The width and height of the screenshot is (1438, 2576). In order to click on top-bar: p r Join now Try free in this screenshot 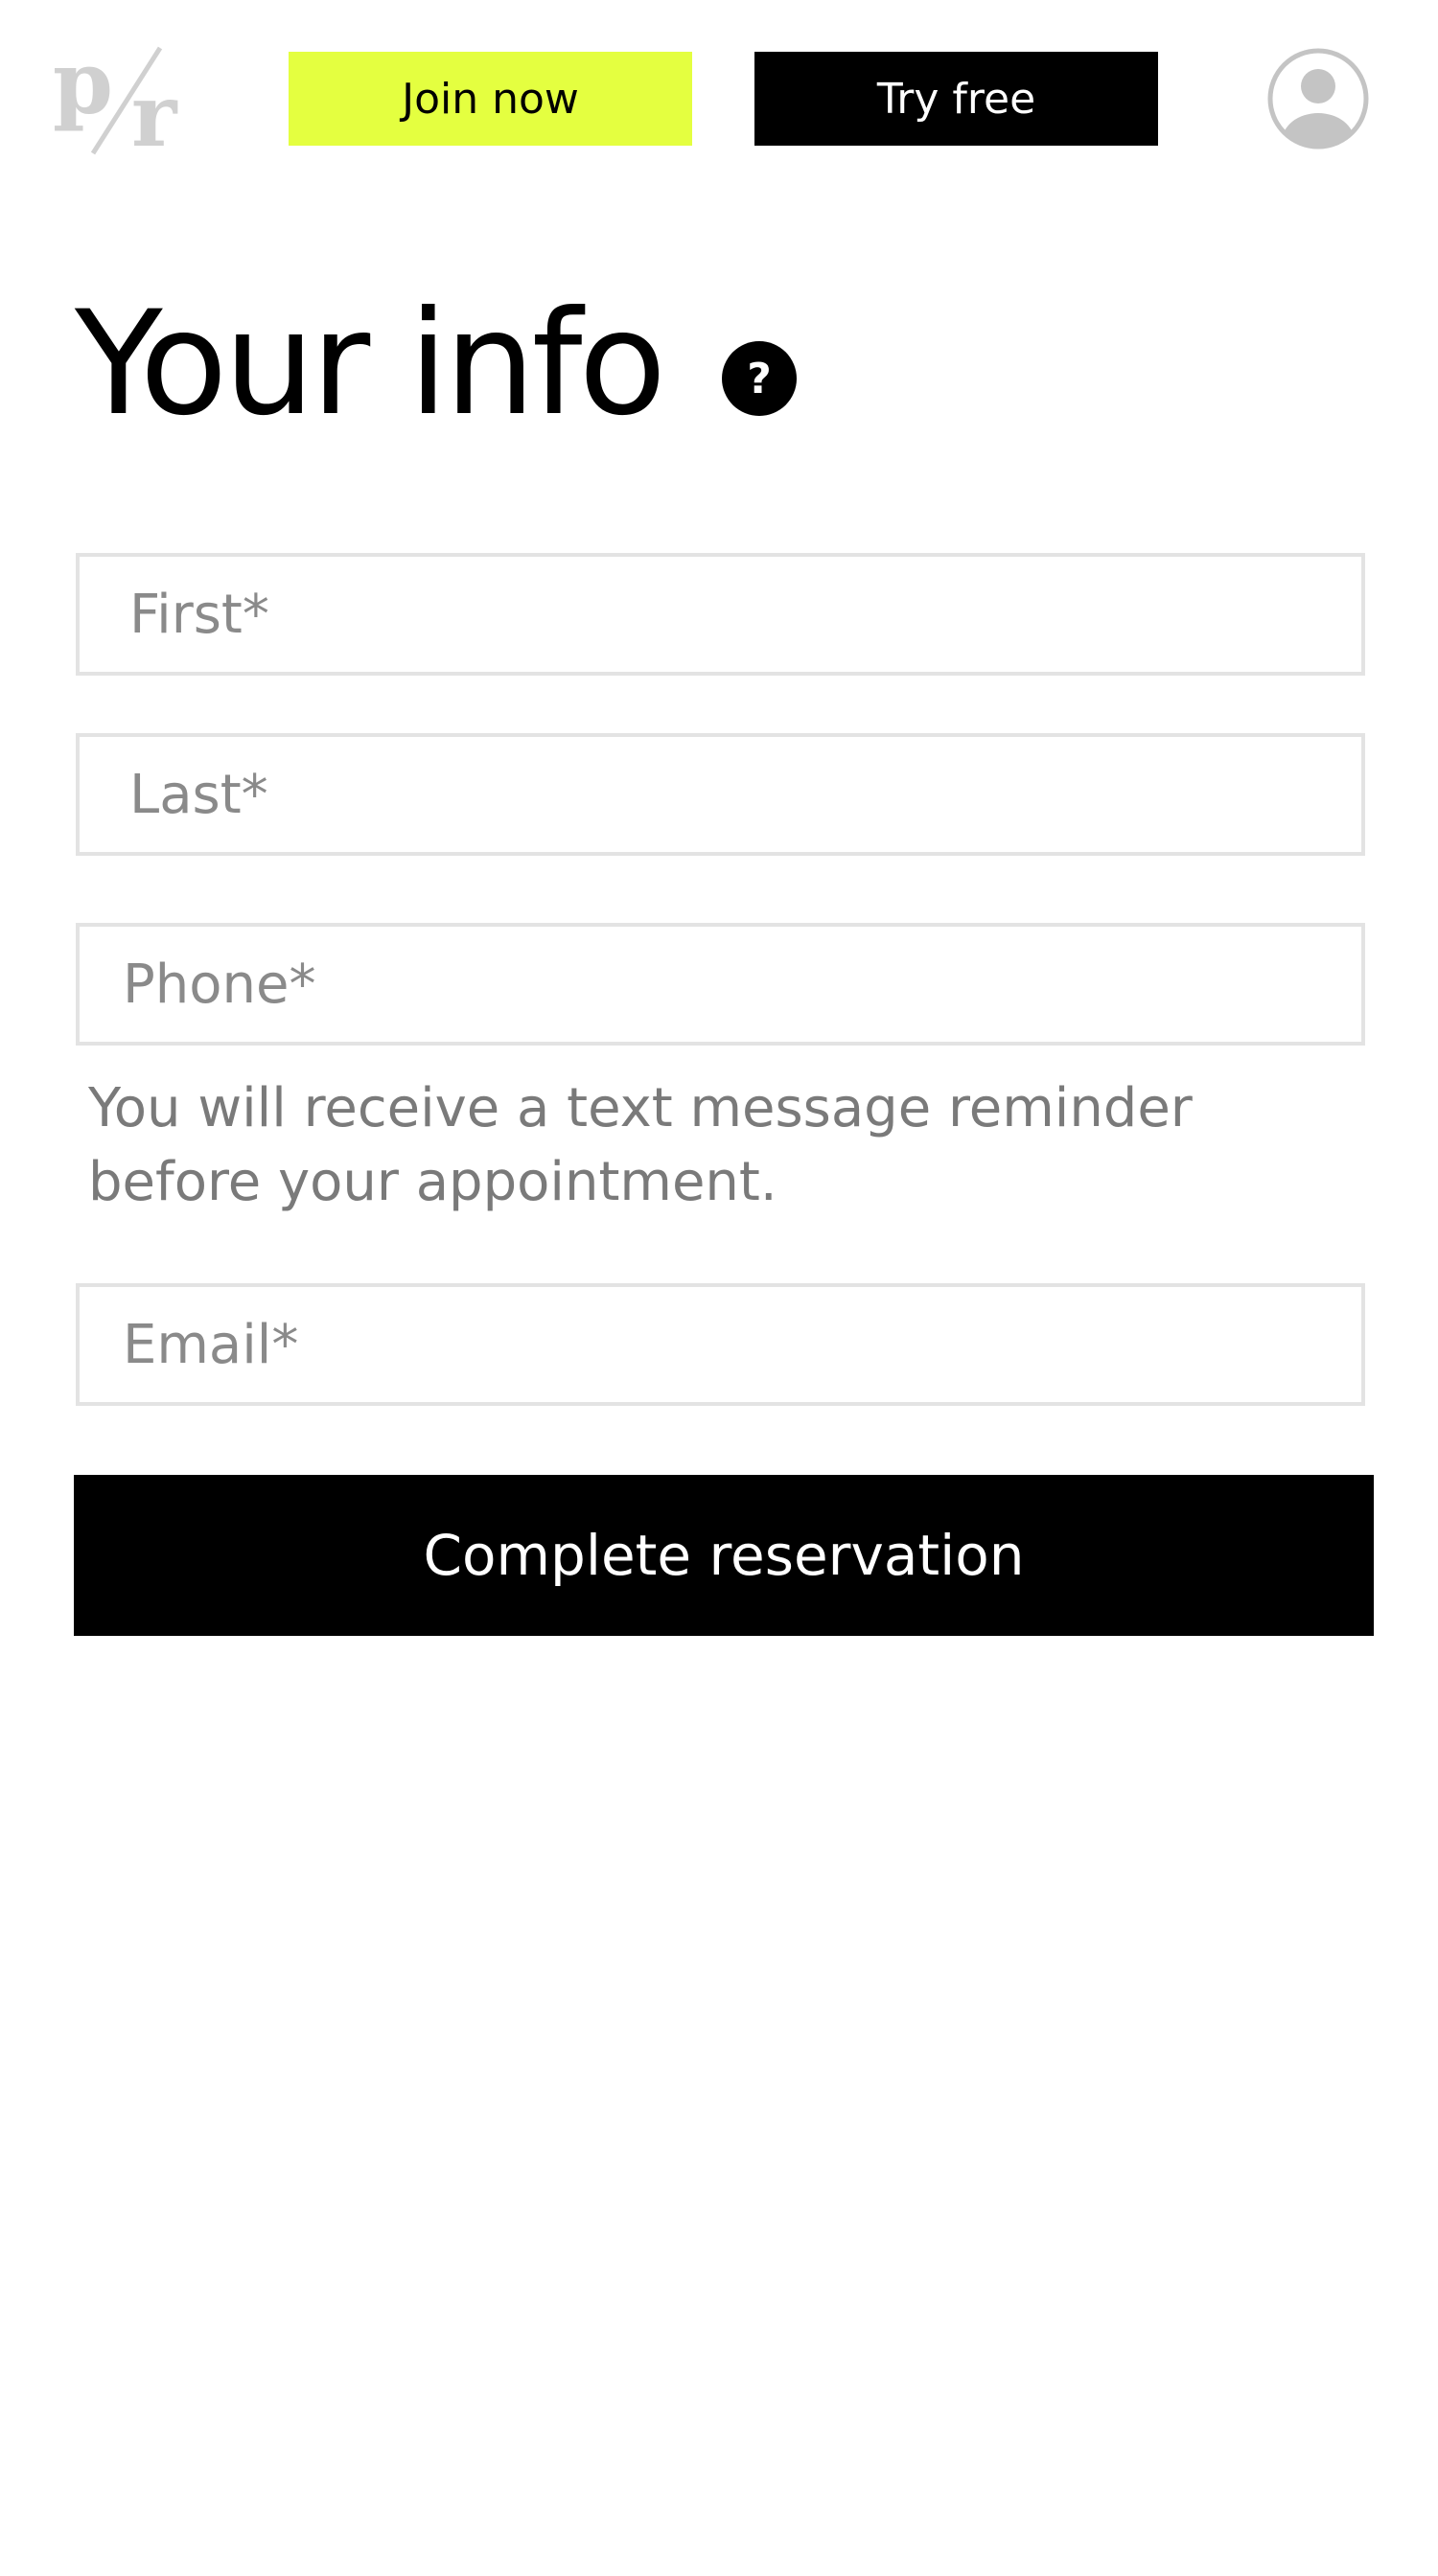, I will do `click(719, 100)`.